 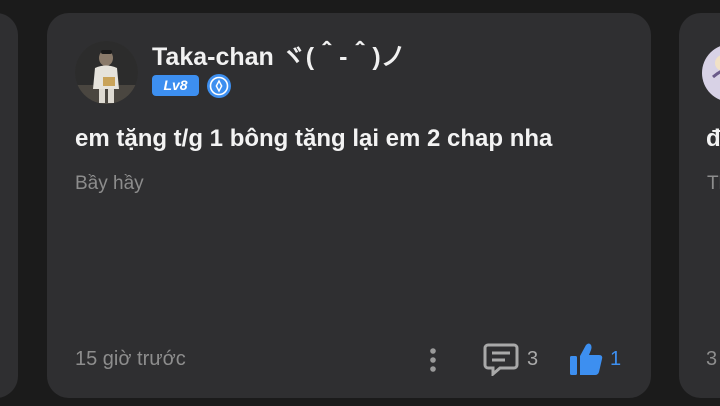 I want to click on next-post-avatar, so click(x=710, y=73).